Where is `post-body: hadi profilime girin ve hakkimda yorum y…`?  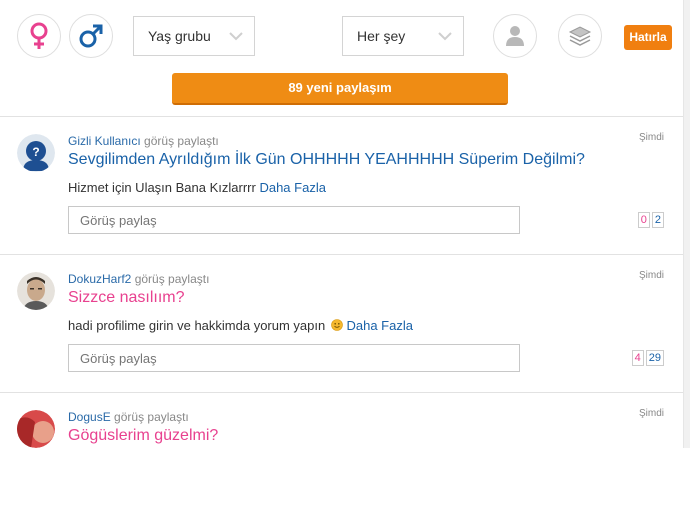 post-body: hadi profilime girin ve hakkimda yorum y… is located at coordinates (240, 325).